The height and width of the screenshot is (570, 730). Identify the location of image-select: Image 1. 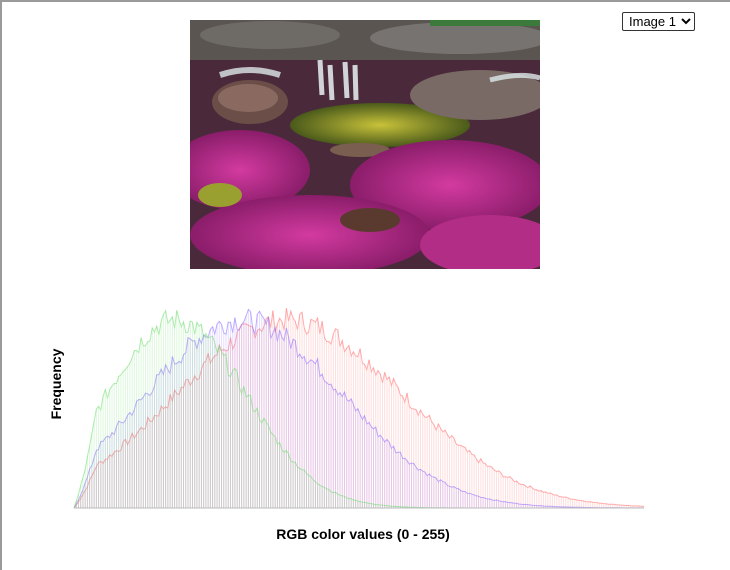
(658, 21).